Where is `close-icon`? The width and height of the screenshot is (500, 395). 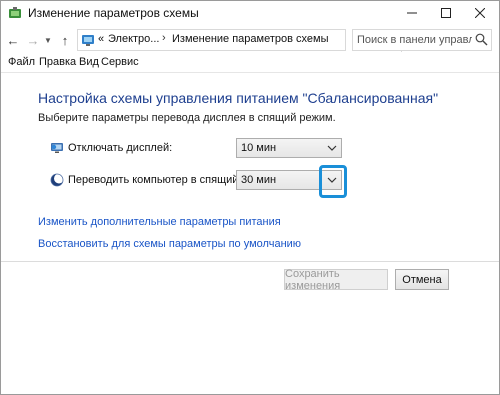
close-icon is located at coordinates (480, 13).